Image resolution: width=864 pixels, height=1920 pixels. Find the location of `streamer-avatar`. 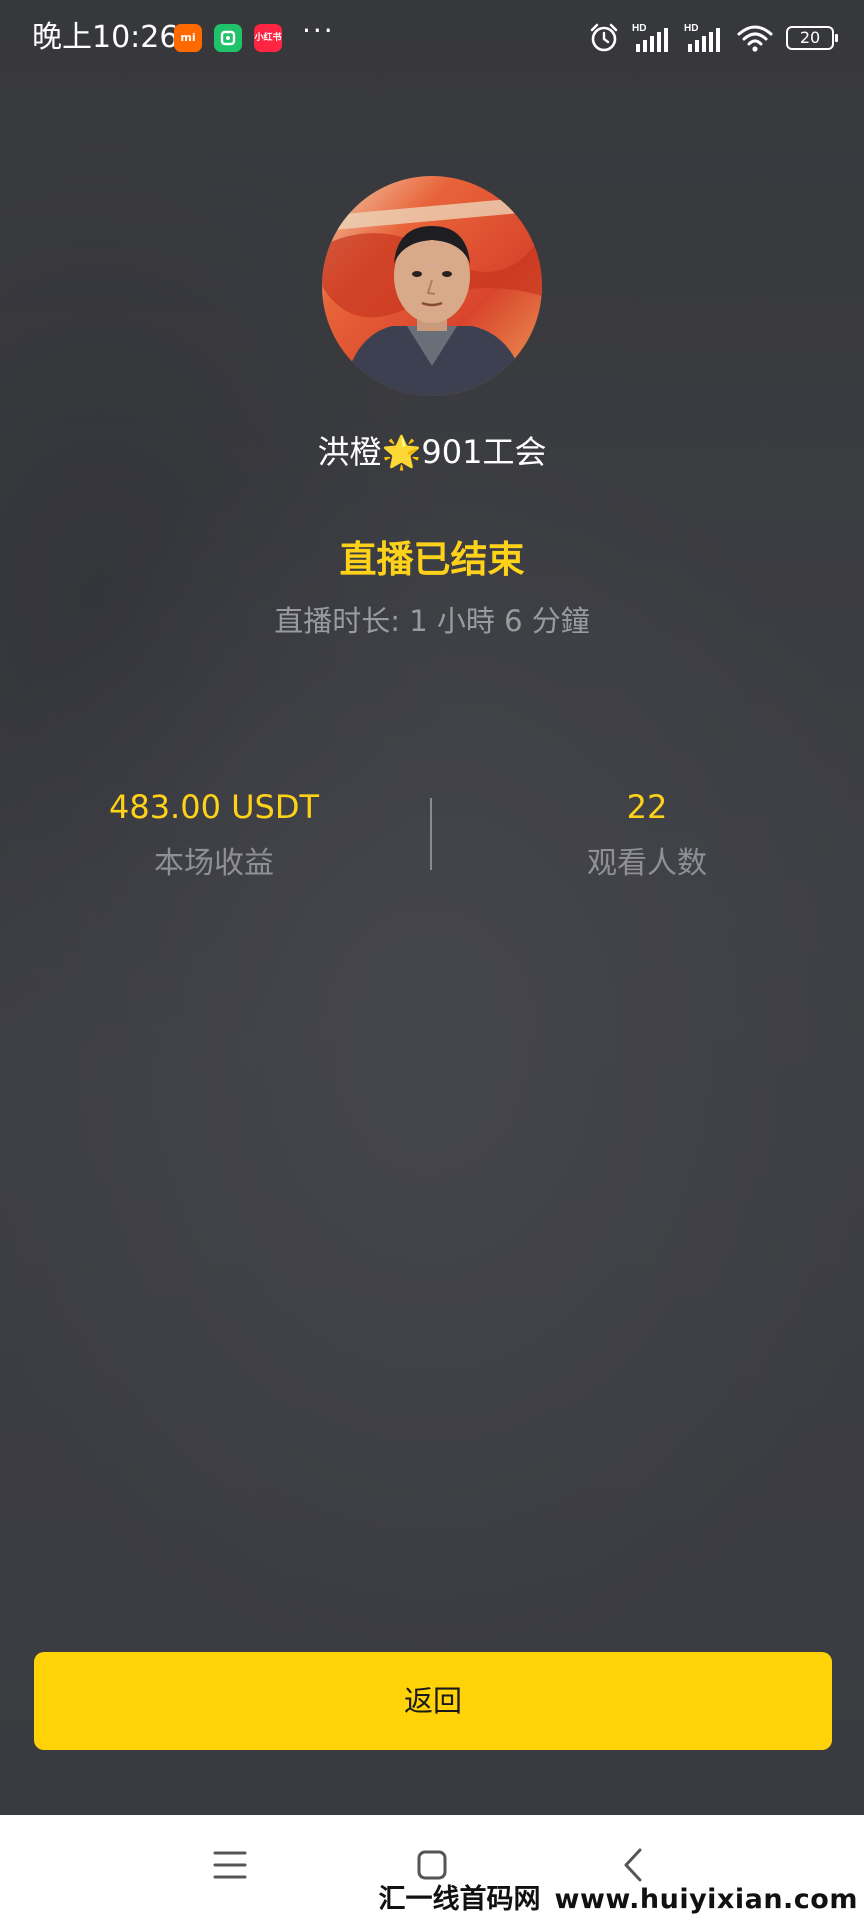

streamer-avatar is located at coordinates (432, 286).